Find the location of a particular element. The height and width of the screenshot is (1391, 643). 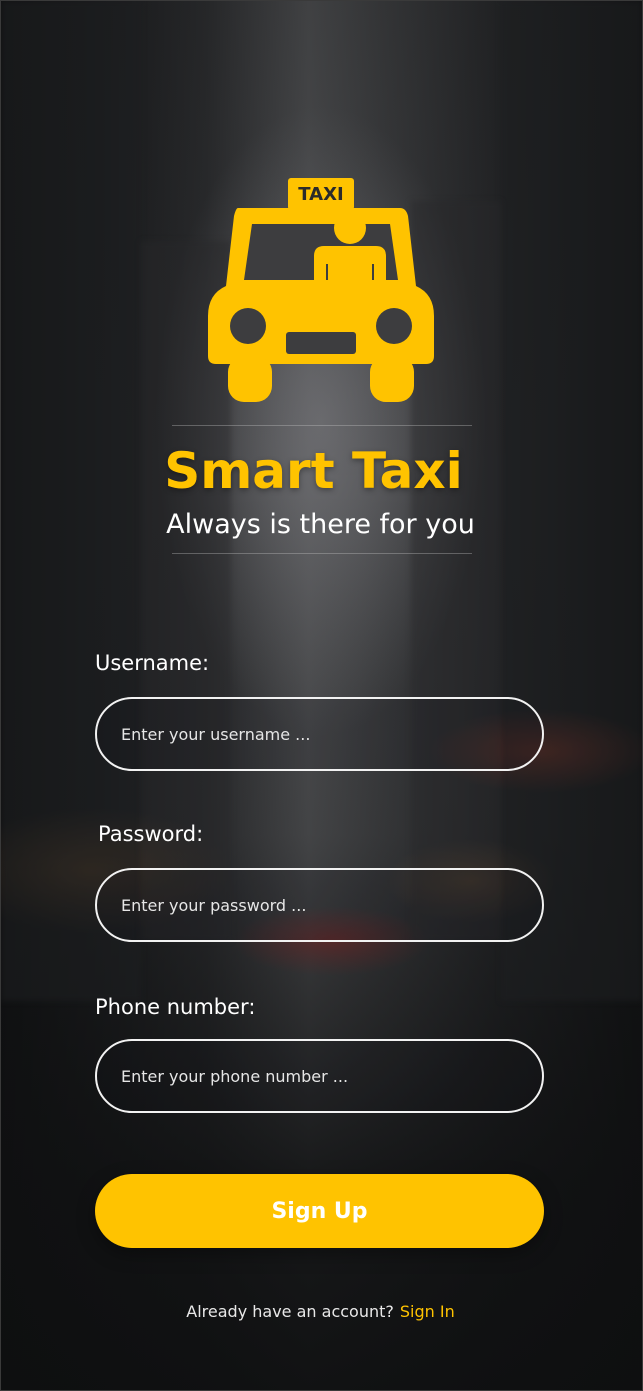

sign-in-prompt: Already have an account? Sign In is located at coordinates (320, 1312).